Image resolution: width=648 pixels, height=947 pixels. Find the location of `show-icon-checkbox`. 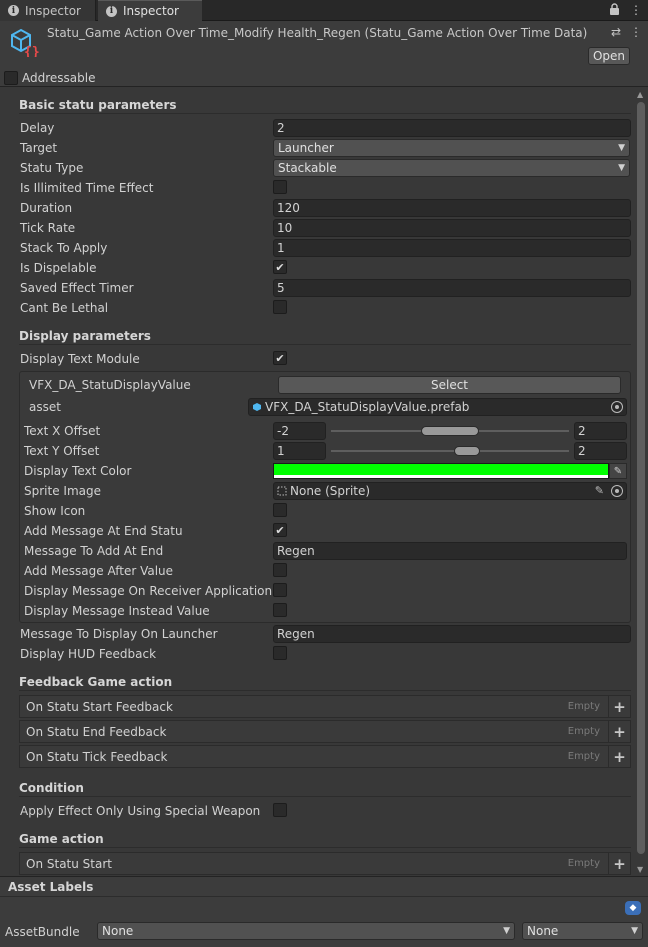

show-icon-checkbox is located at coordinates (280, 510).